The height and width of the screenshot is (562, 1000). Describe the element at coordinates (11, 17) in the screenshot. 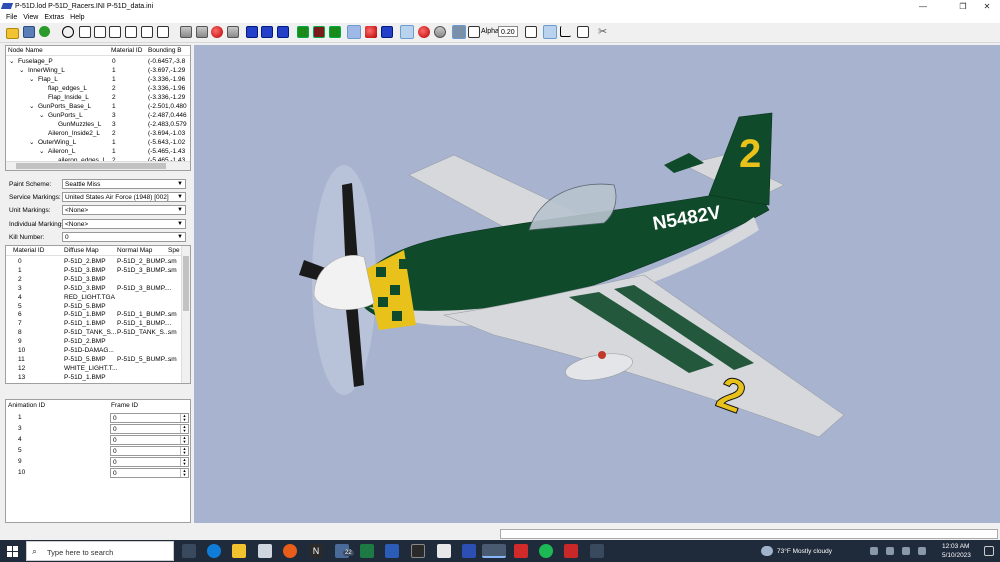

I see `menu-file: File` at that location.